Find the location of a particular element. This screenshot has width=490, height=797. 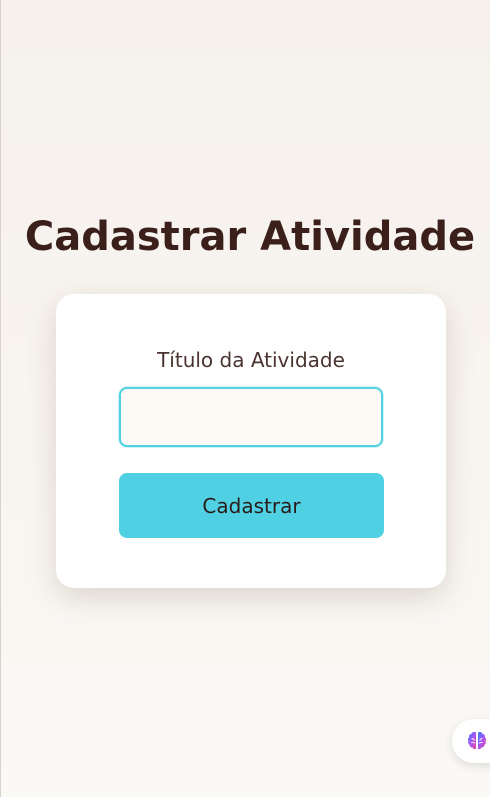

submit-button: Cadastrar is located at coordinates (251, 505).